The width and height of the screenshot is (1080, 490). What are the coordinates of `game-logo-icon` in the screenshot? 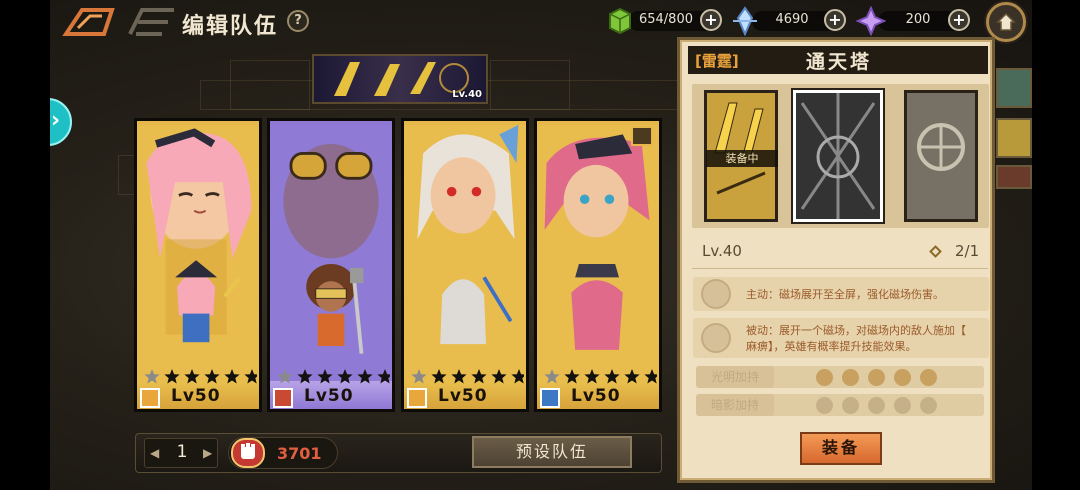 It's located at (118, 22).